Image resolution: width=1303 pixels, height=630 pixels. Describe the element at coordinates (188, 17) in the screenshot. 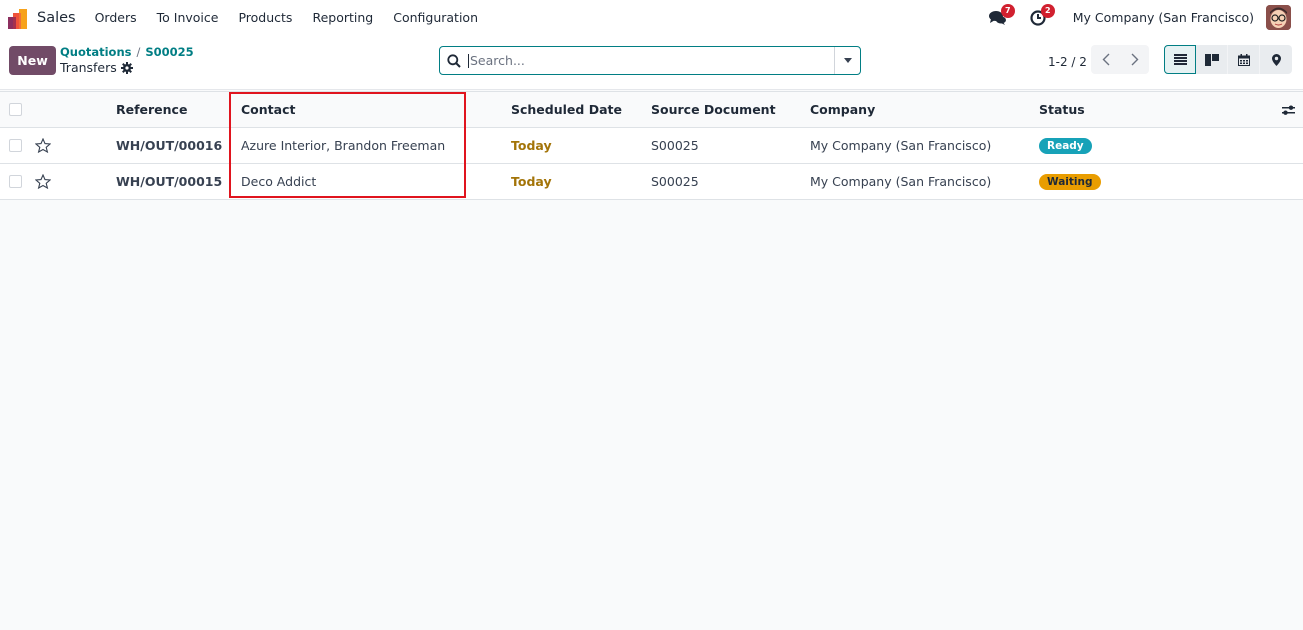

I see `menu-to-invoice: To Invoice` at that location.